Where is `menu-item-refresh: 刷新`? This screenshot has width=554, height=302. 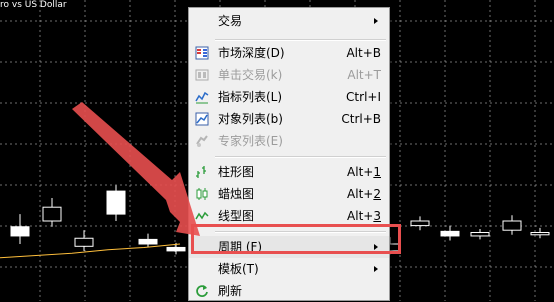 menu-item-refresh: 刷新 is located at coordinates (289, 291).